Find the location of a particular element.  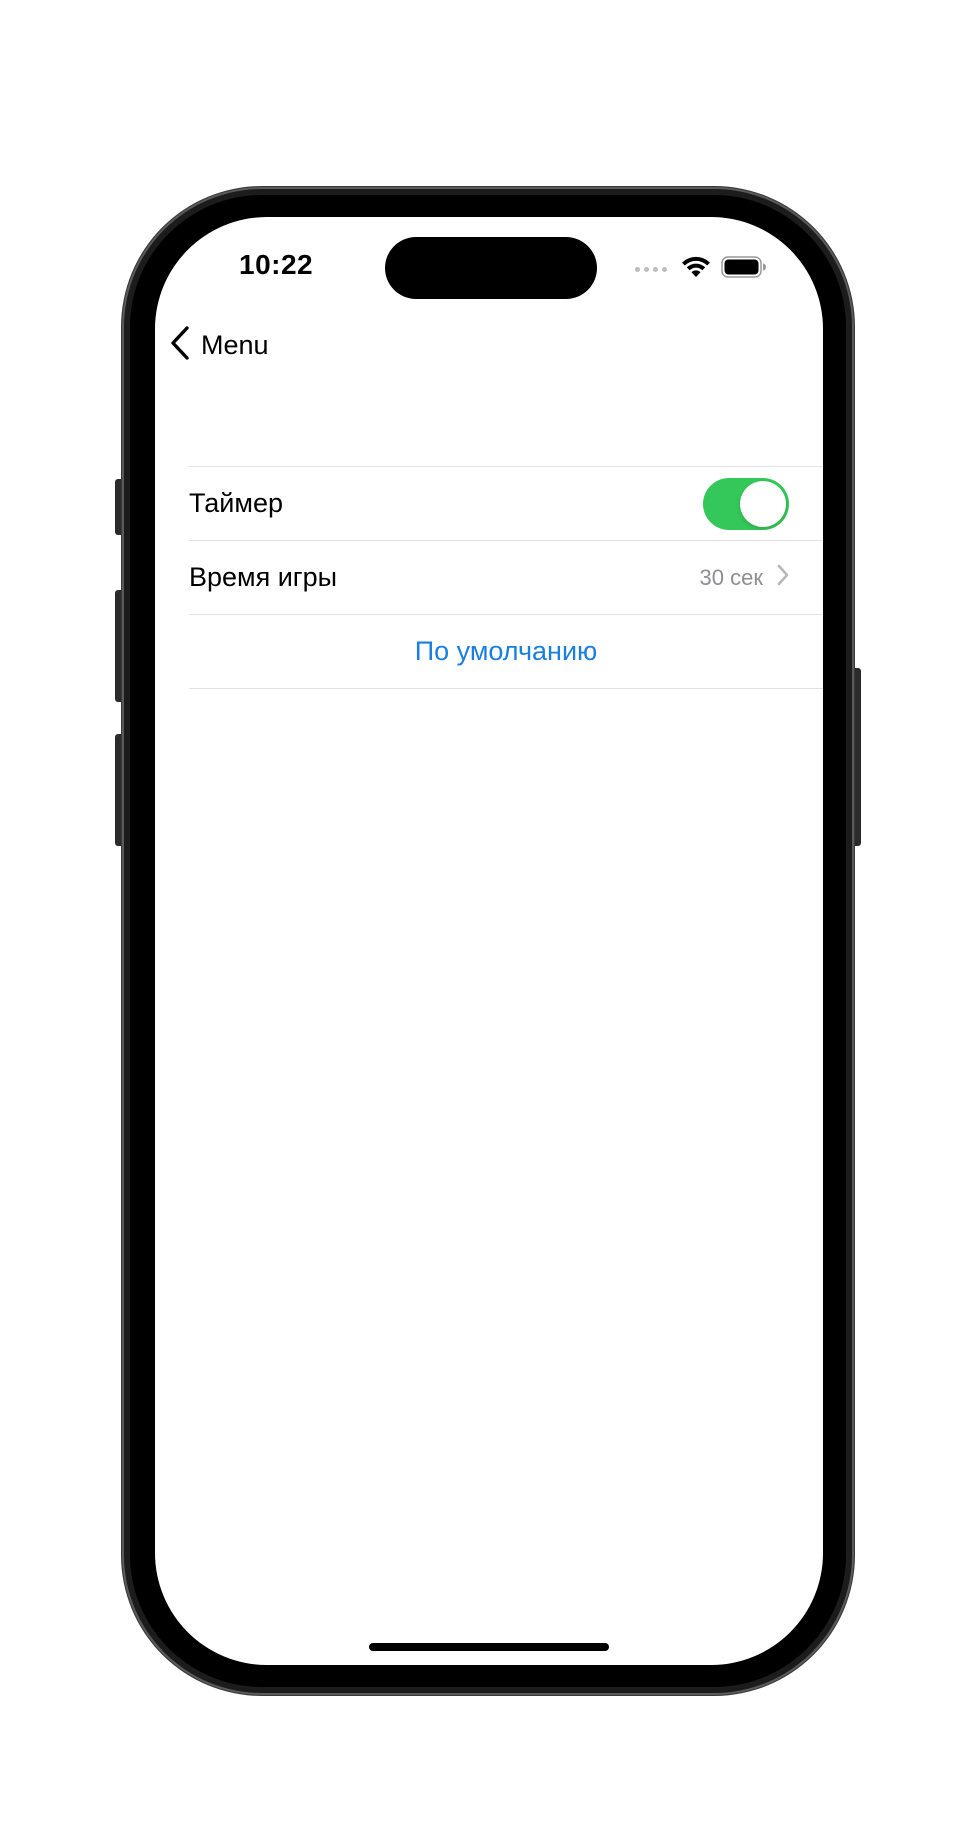

home-indicator is located at coordinates (489, 1647).